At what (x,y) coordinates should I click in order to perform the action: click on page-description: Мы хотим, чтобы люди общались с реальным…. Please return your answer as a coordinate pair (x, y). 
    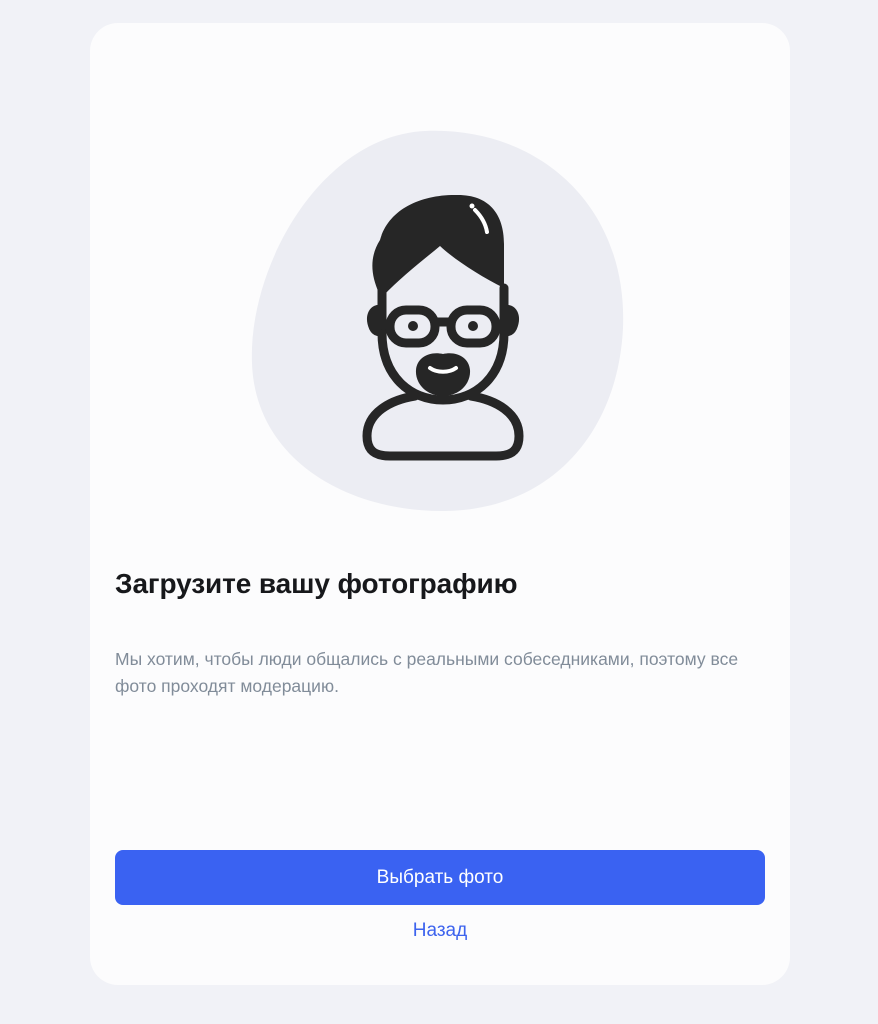
    Looking at the image, I should click on (427, 672).